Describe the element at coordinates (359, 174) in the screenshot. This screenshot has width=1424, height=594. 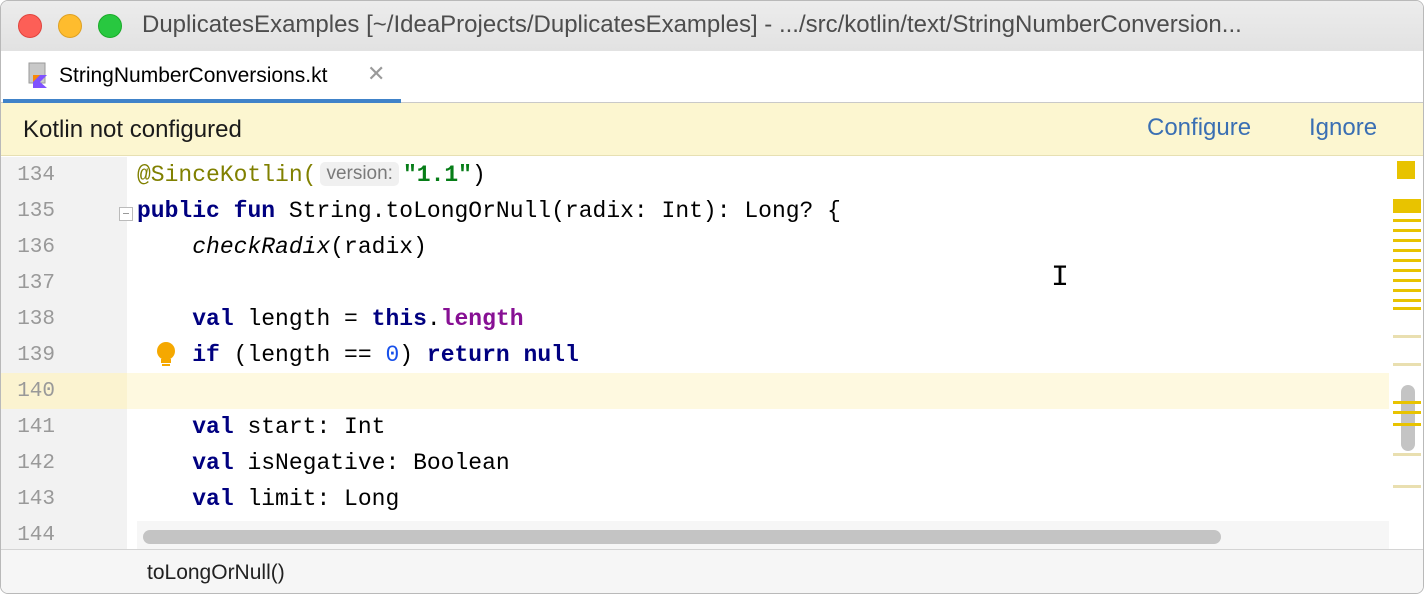
I see `parameter-hint: version:` at that location.